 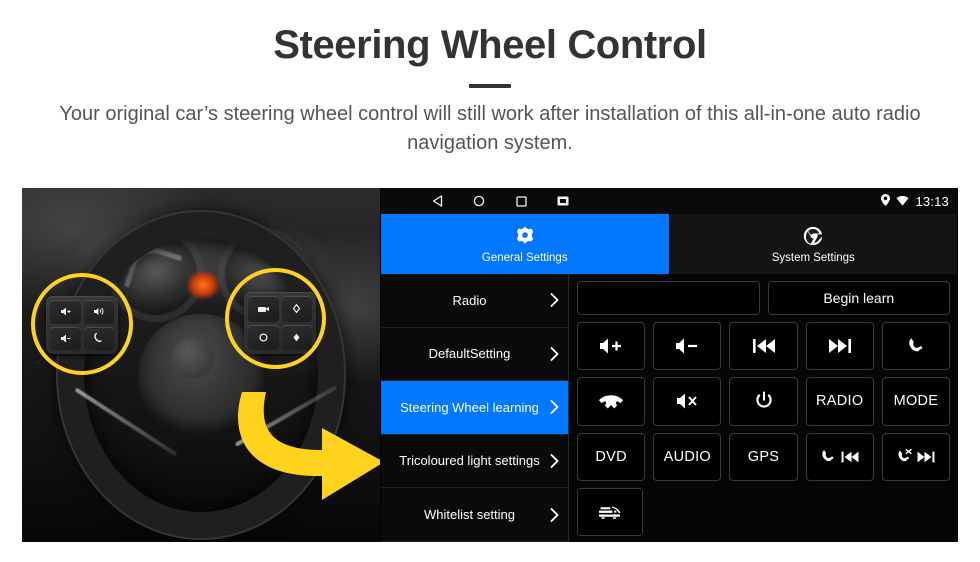 I want to click on tab-general-settings-label: General Settings, so click(x=524, y=258).